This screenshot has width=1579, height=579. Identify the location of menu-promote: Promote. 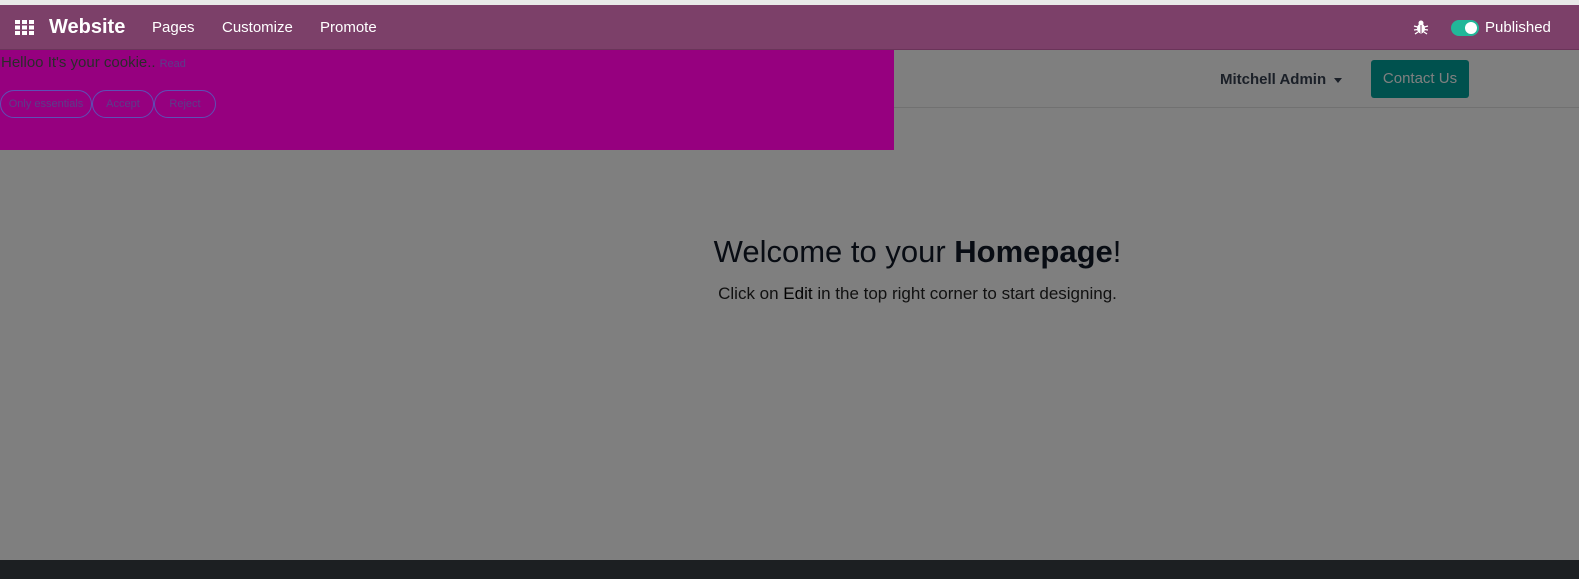
(348, 27).